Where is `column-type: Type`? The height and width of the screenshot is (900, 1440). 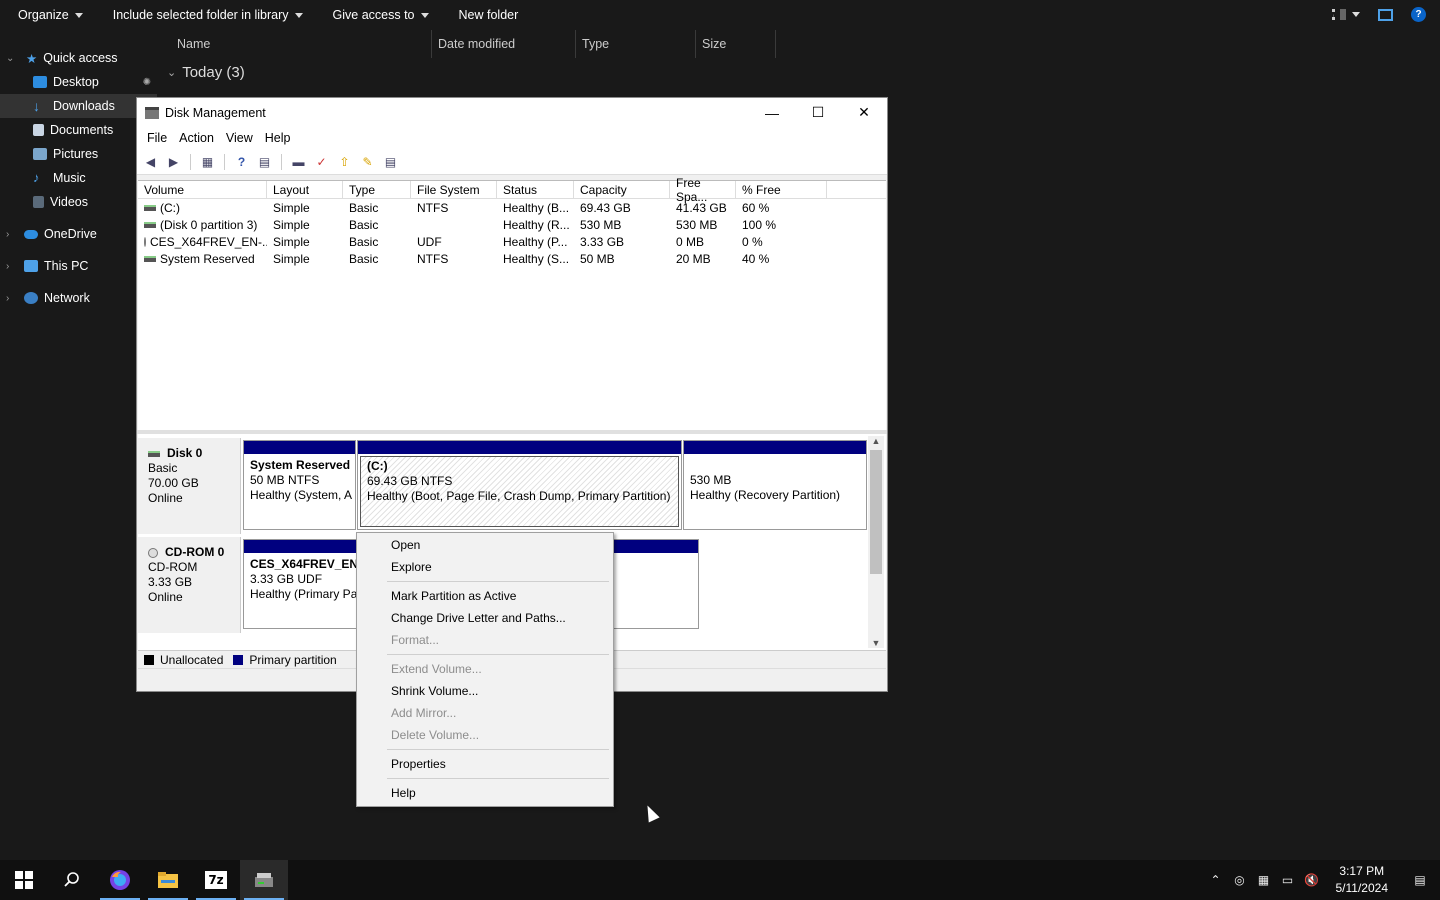 column-type: Type is located at coordinates (636, 44).